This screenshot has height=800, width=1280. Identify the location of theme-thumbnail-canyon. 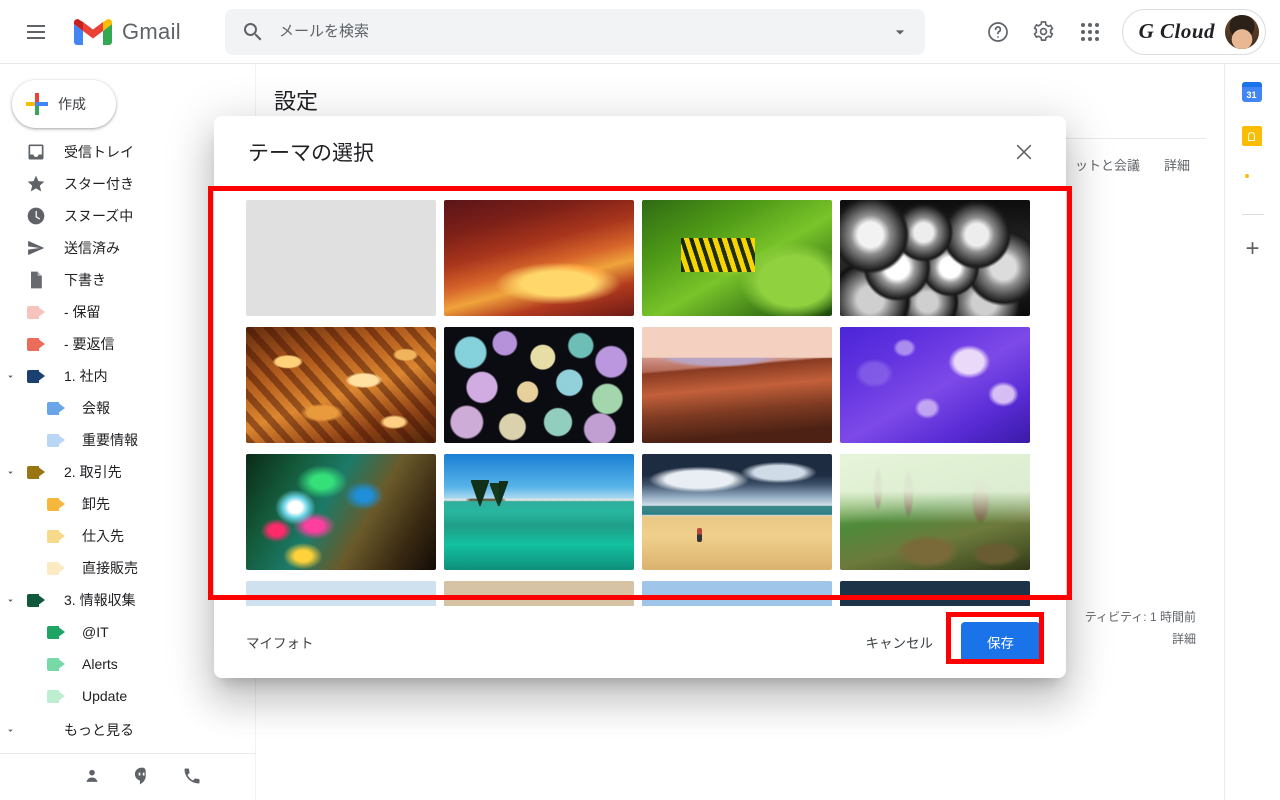
(539, 258).